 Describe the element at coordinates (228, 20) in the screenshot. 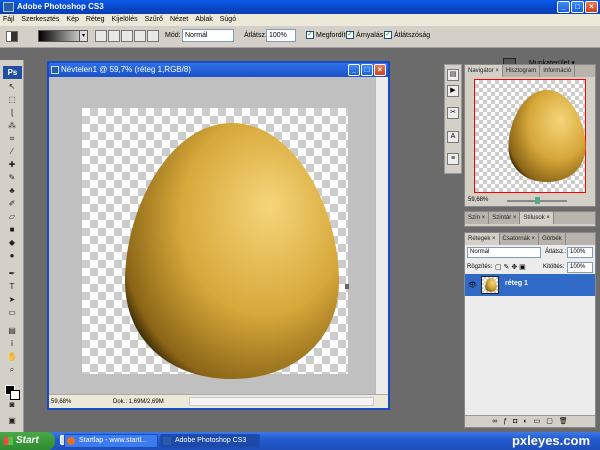

I see `menu-help: Súgó` at that location.